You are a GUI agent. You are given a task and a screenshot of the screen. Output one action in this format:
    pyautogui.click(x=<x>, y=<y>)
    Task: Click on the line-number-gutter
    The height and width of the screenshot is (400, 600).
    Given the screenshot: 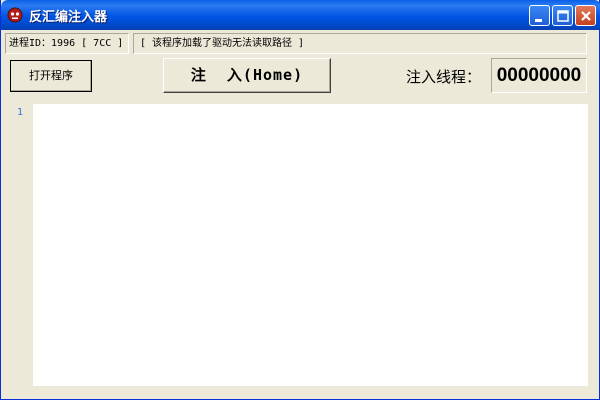 What is the action you would take?
    pyautogui.click(x=20, y=245)
    